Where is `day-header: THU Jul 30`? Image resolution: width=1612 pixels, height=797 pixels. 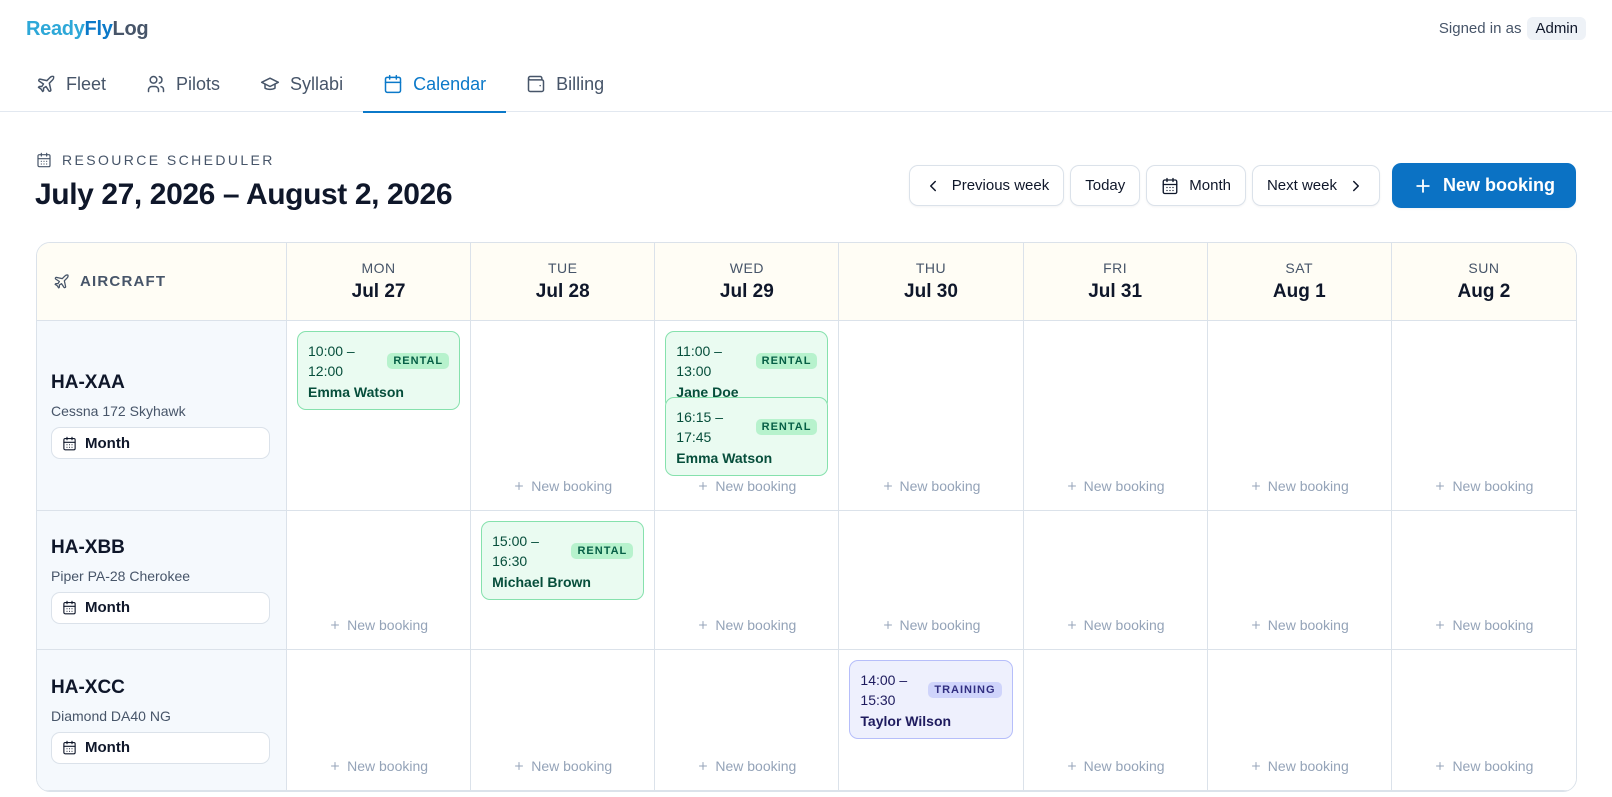
day-header: THU Jul 30 is located at coordinates (931, 282).